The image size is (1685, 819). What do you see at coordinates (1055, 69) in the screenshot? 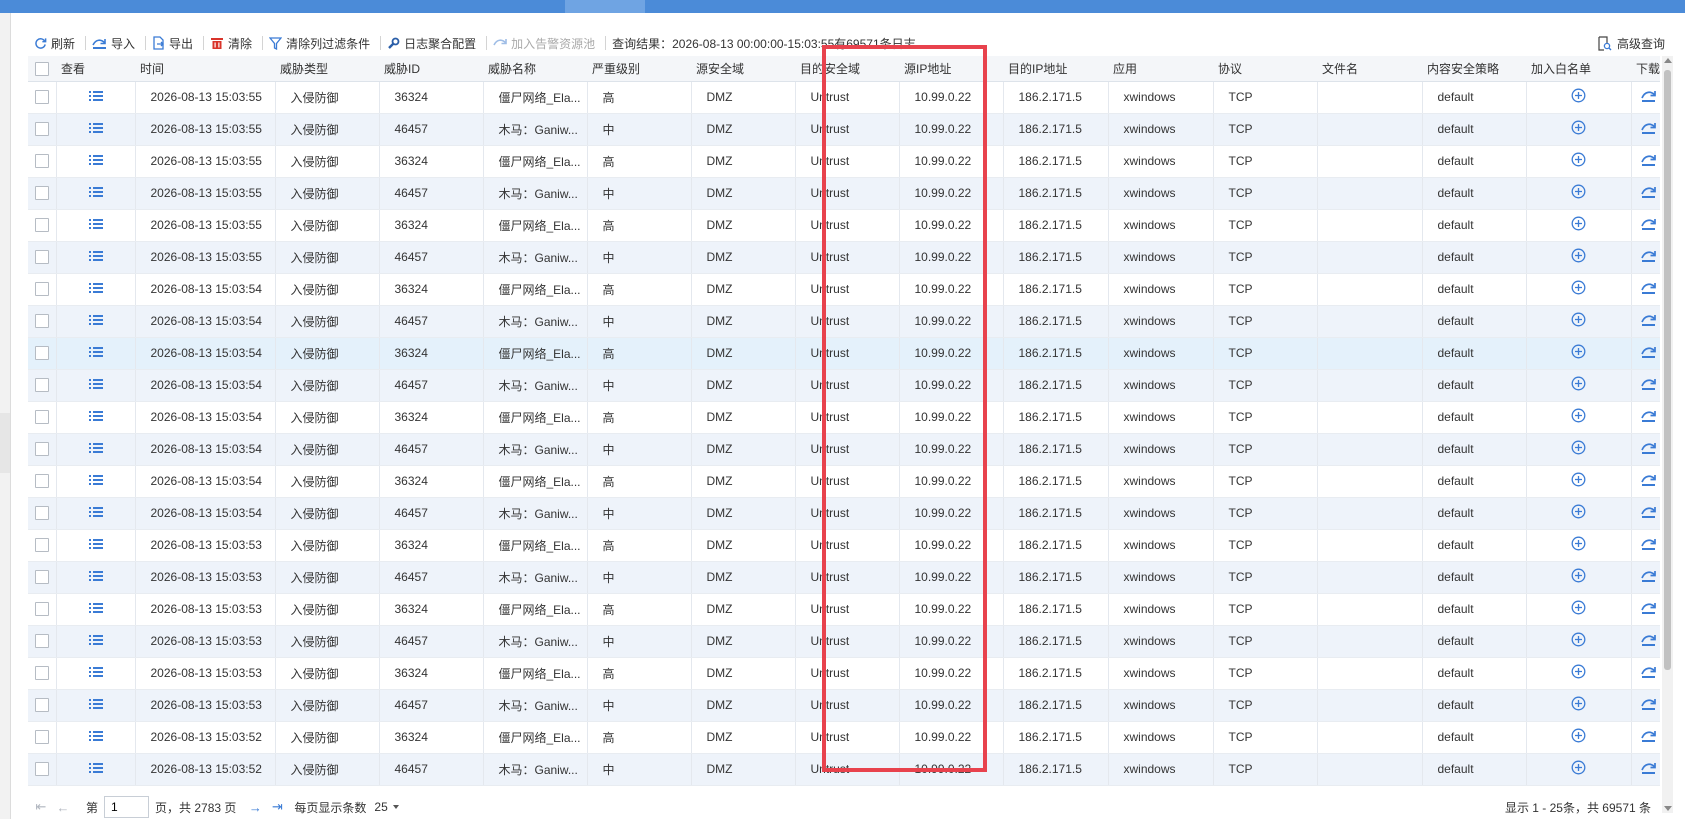
I see `column-header: 目的IP地址` at bounding box center [1055, 69].